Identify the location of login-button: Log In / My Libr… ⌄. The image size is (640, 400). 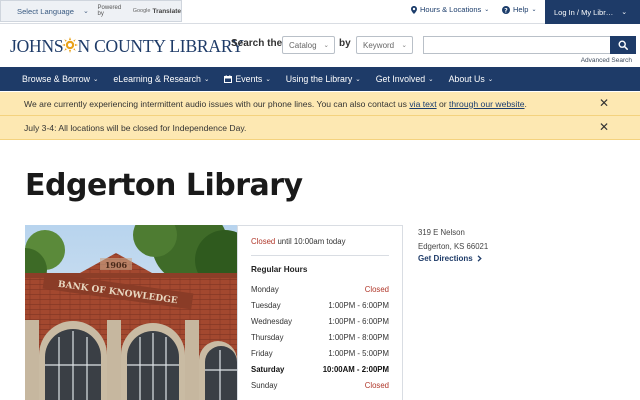
(592, 12).